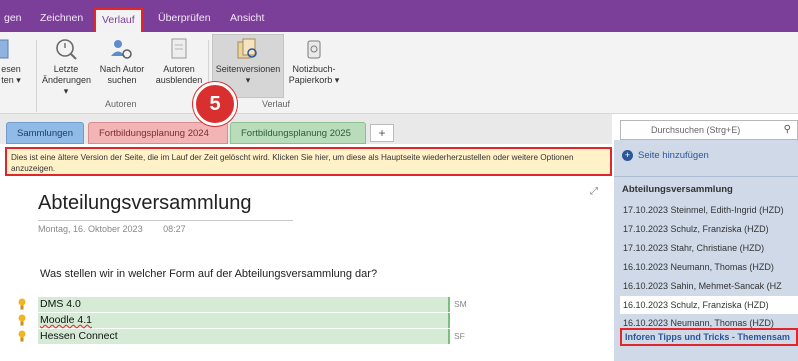 The height and width of the screenshot is (361, 798). What do you see at coordinates (4, 49) in the screenshot?
I see `read-icon` at bounding box center [4, 49].